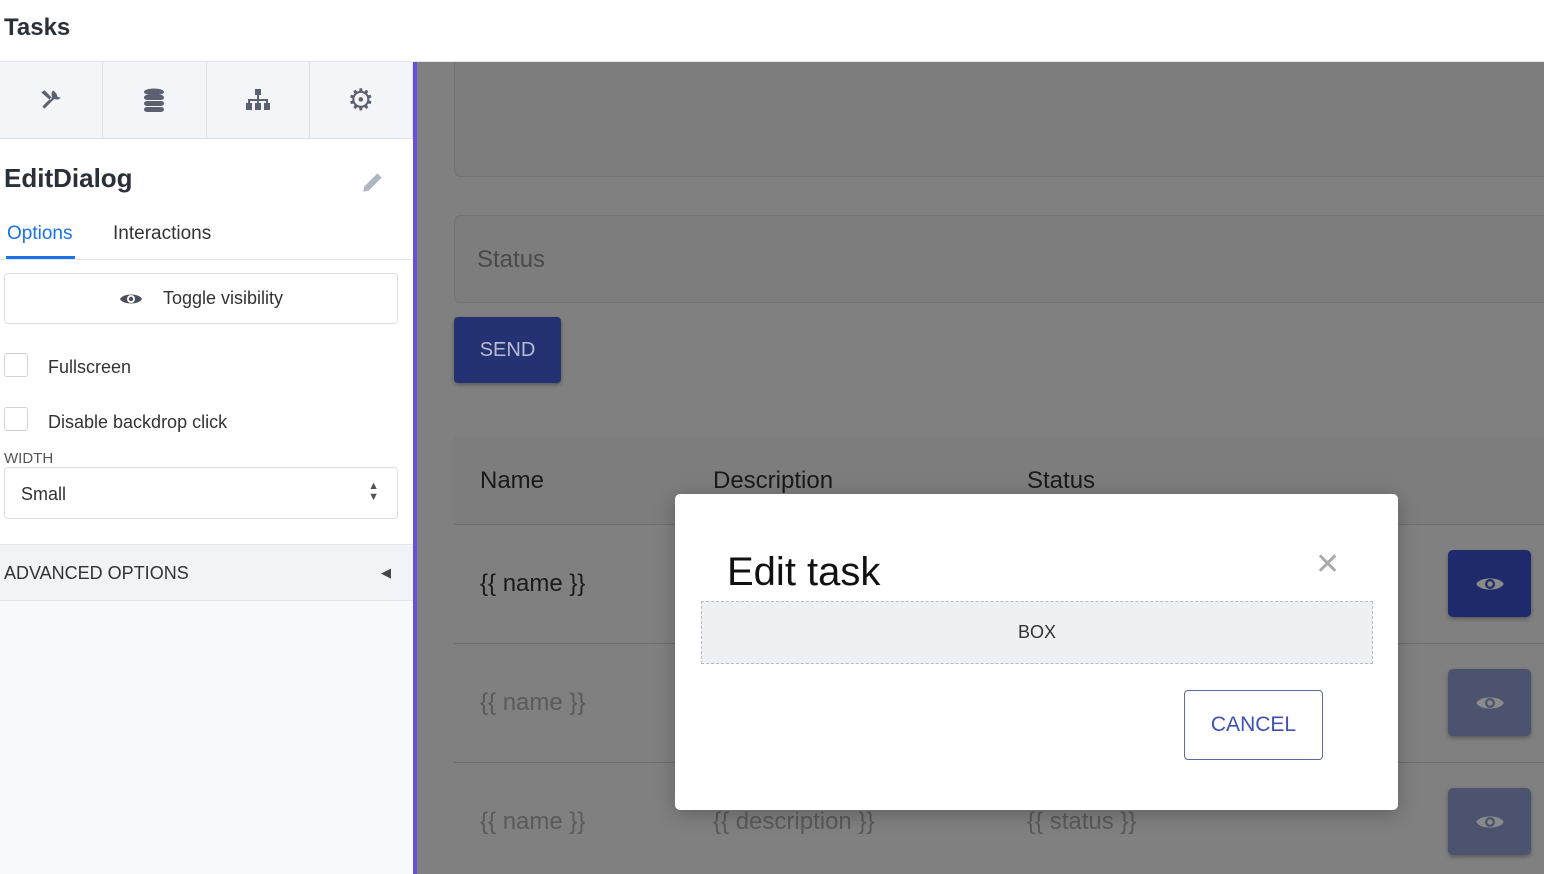 This screenshot has height=874, width=1544. Describe the element at coordinates (507, 350) in the screenshot. I see `send-button: SEND` at that location.